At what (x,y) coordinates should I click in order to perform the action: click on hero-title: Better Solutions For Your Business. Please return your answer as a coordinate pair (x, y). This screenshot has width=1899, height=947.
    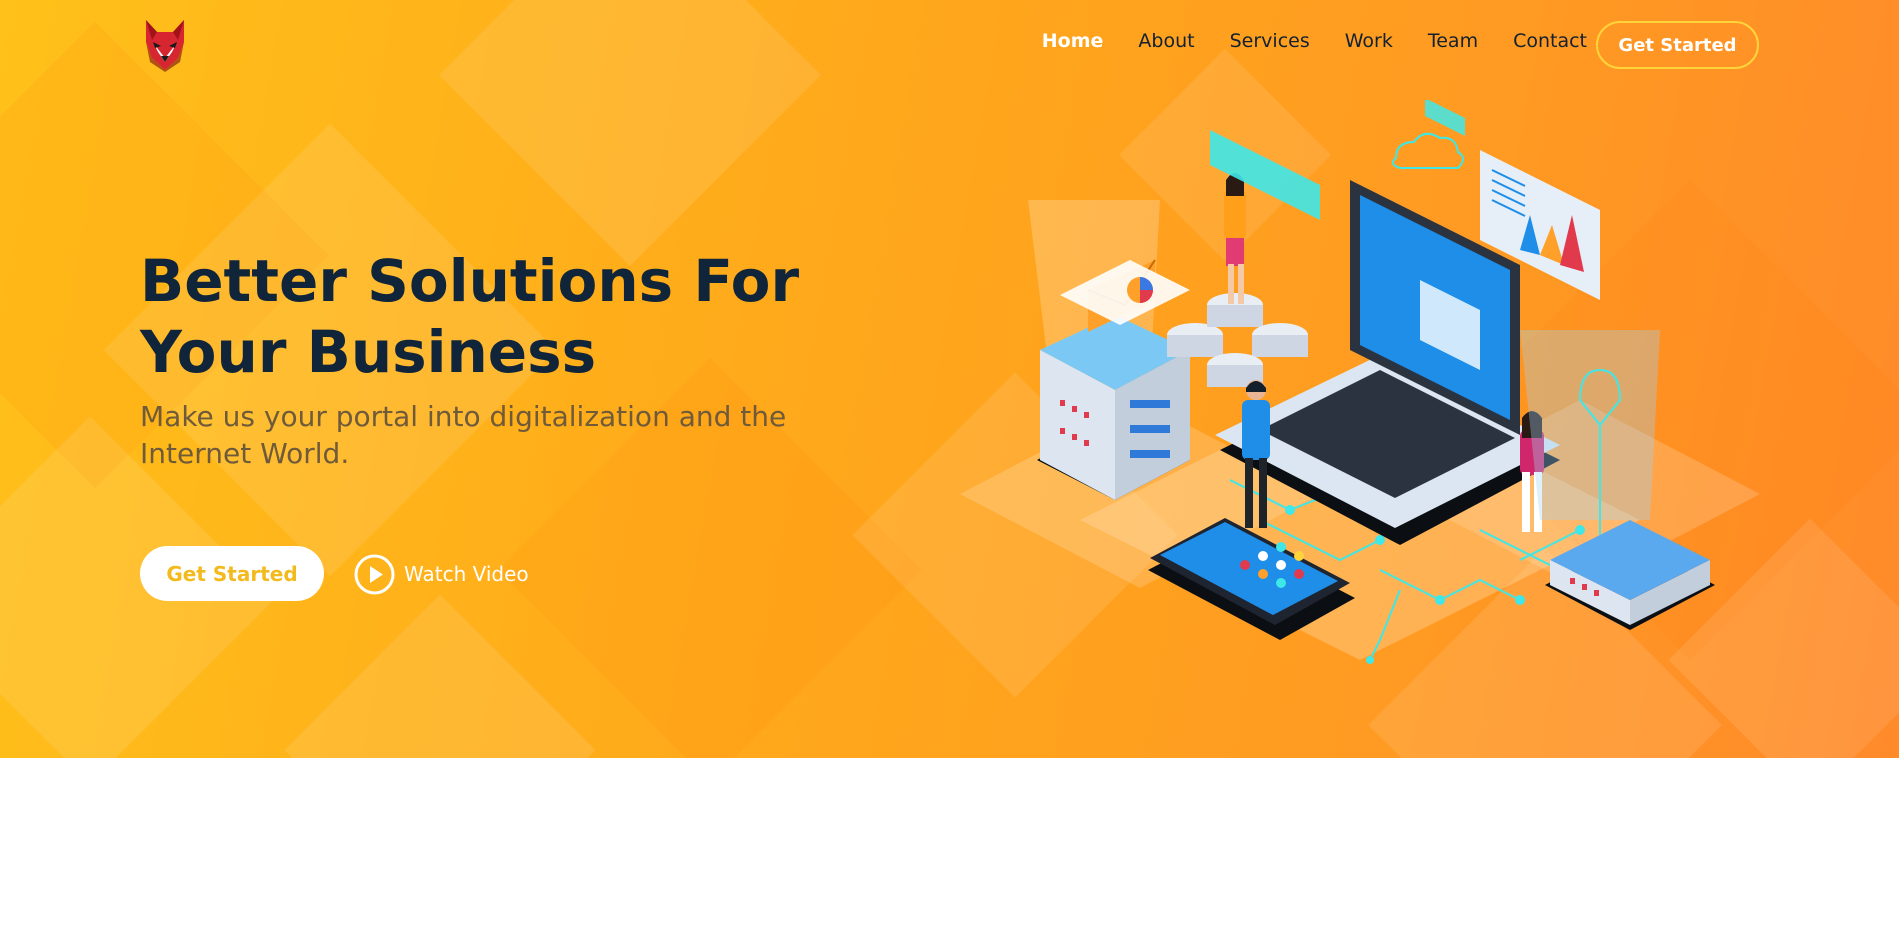
    Looking at the image, I should click on (470, 316).